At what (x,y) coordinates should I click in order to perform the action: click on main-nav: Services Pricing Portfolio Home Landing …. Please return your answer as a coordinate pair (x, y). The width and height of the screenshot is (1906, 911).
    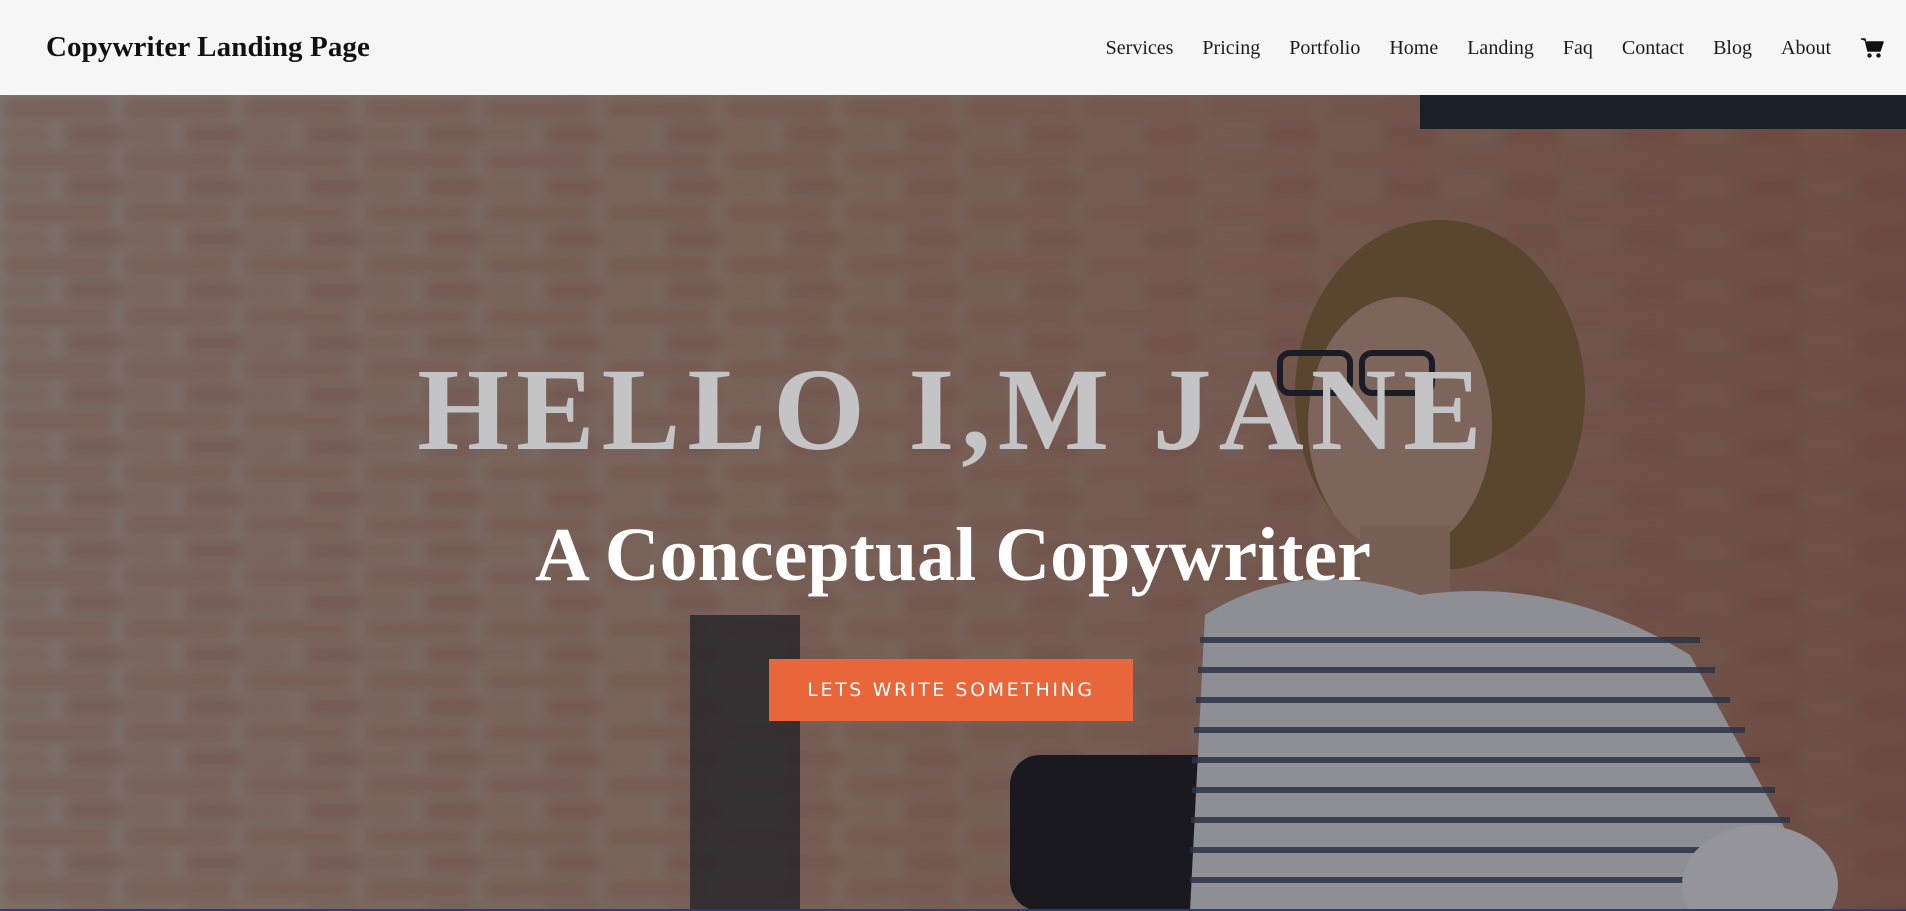
    Looking at the image, I should click on (1495, 48).